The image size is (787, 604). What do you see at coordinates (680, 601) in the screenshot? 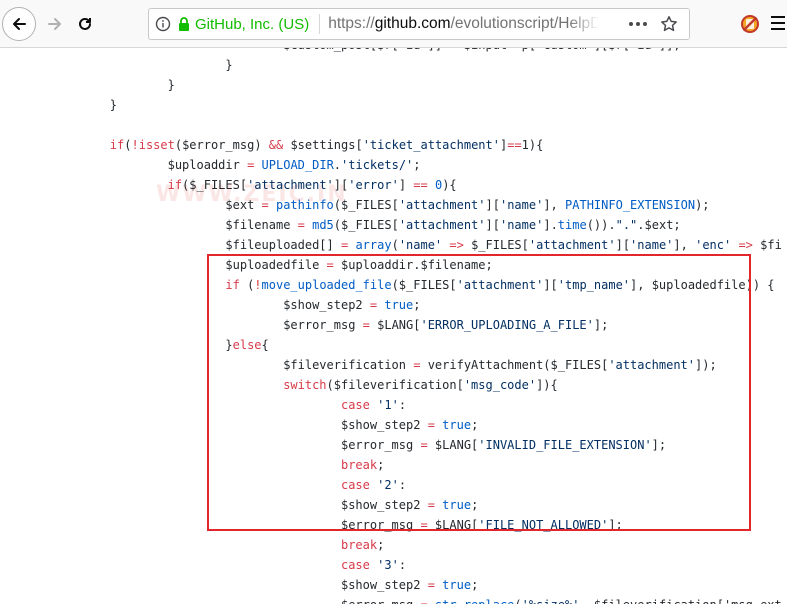
I see `code-token: , $fileverification['msg_ext` at bounding box center [680, 601].